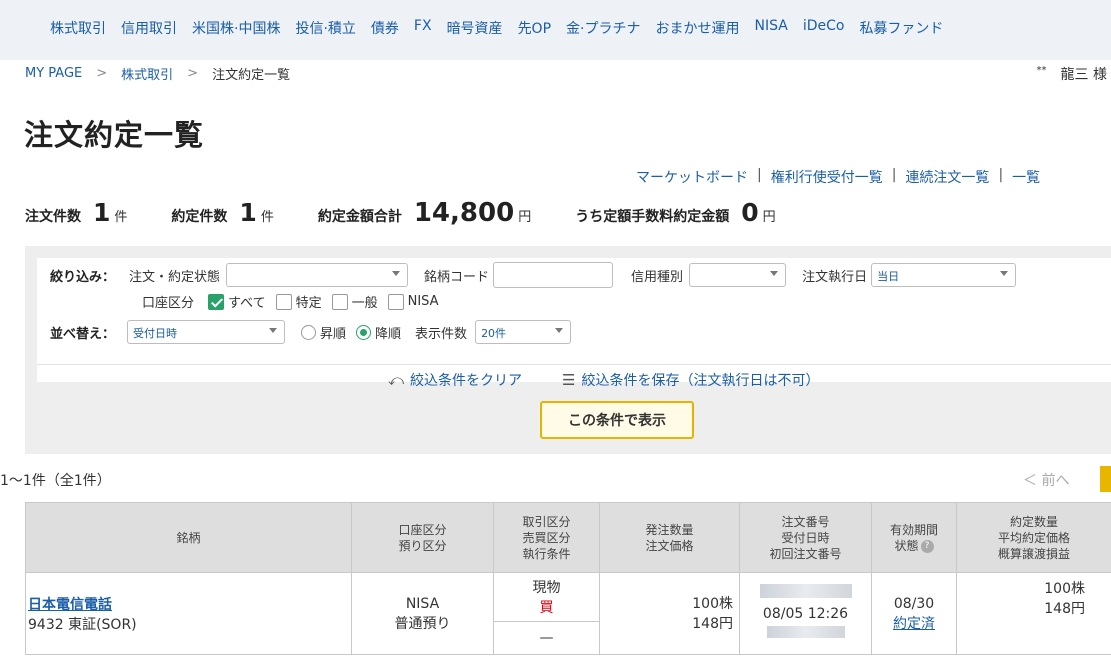 This screenshot has width=1111, height=663. Describe the element at coordinates (457, 277) in the screenshot. I see `code-label: 銘柄コード` at that location.